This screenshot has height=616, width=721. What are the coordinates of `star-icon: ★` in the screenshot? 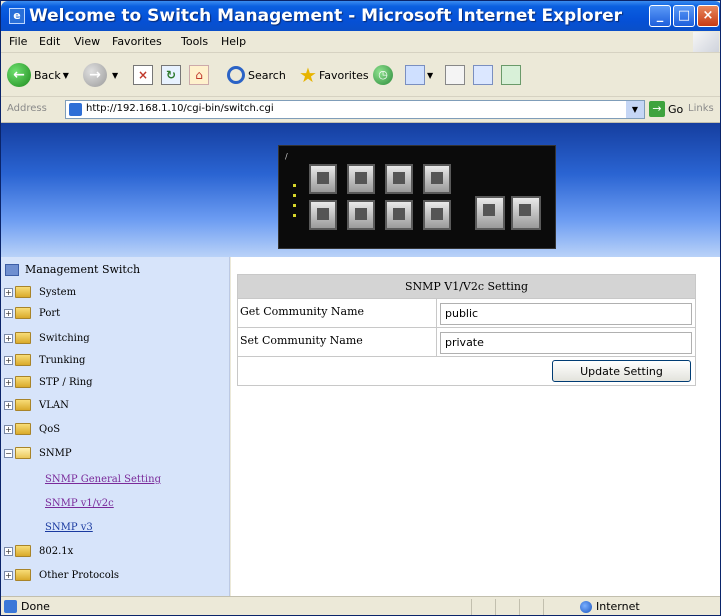 It's located at (308, 75).